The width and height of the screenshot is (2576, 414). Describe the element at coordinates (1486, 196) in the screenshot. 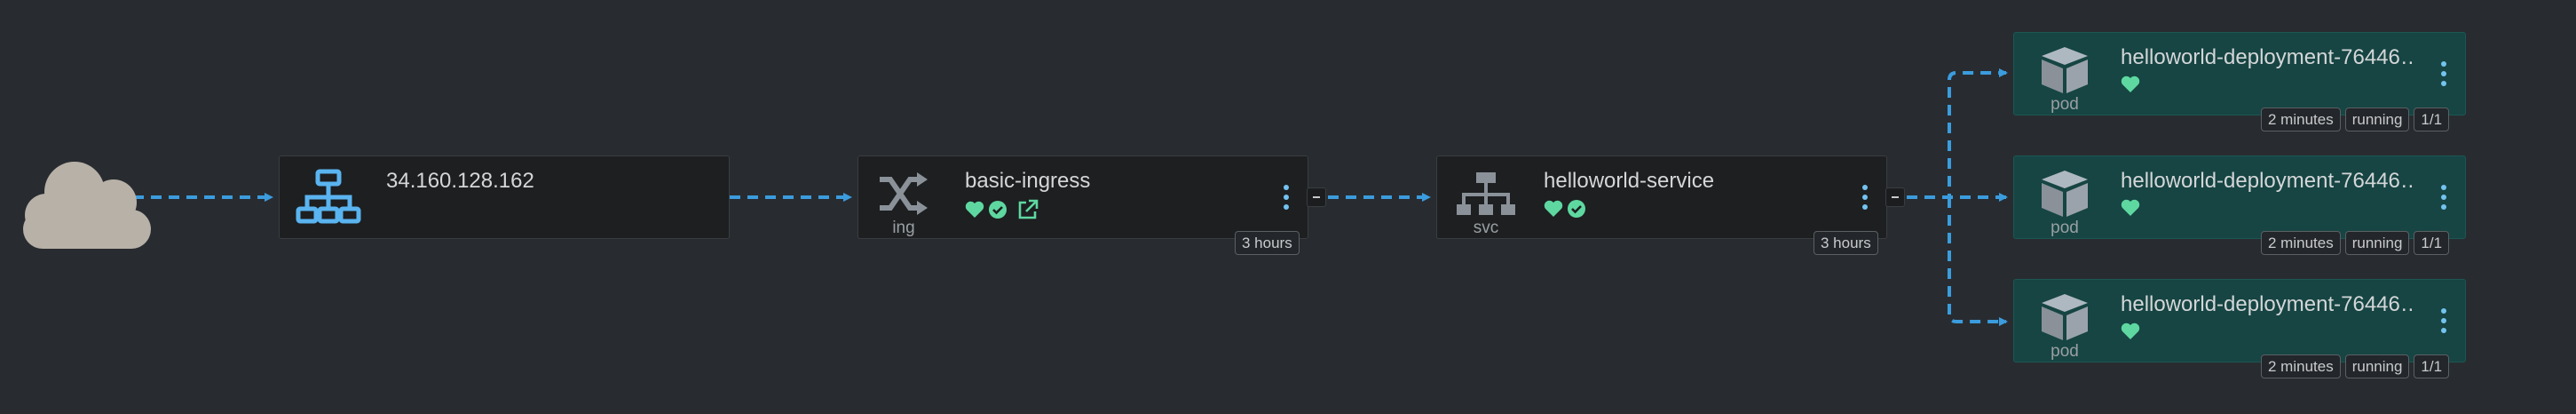

I see `hierarchy-icon` at that location.